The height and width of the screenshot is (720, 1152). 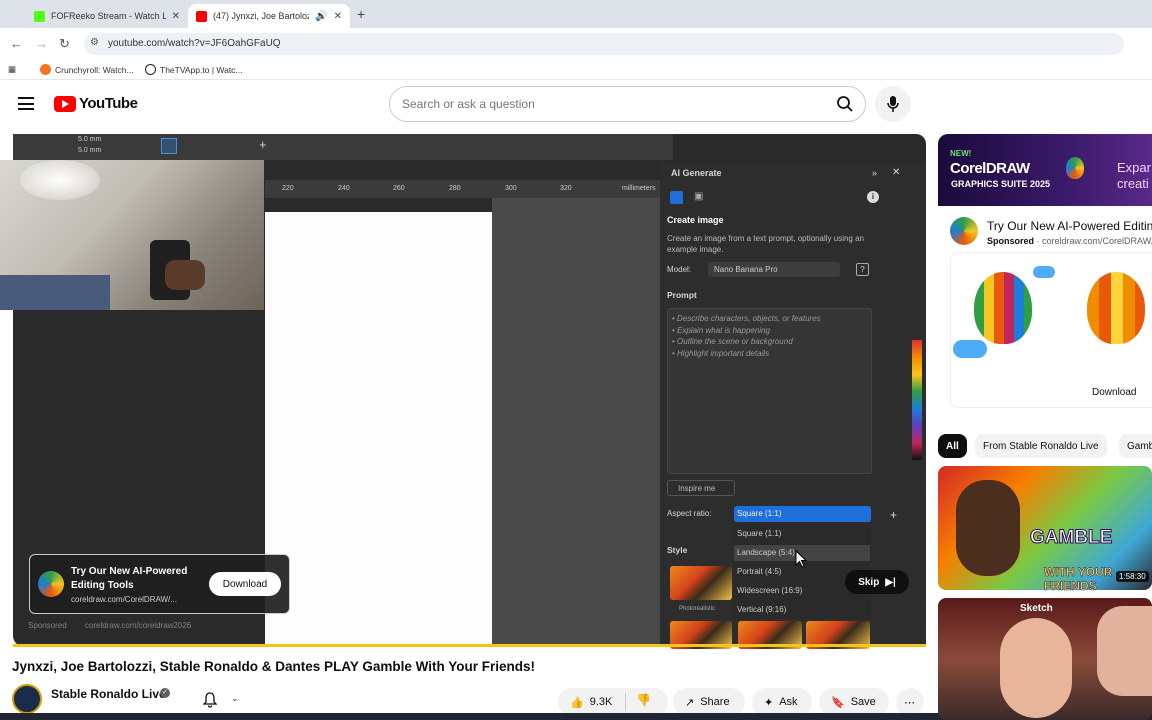 What do you see at coordinates (894, 515) in the screenshot?
I see `plus-icon: +` at bounding box center [894, 515].